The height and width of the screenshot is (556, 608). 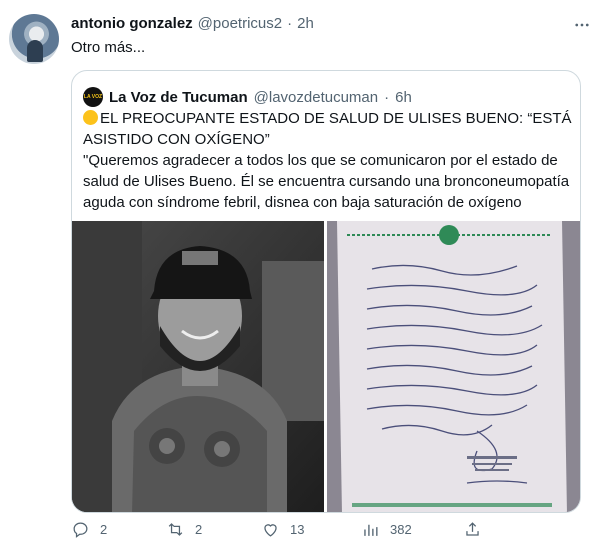 I want to click on share-icon, so click(x=472, y=529).